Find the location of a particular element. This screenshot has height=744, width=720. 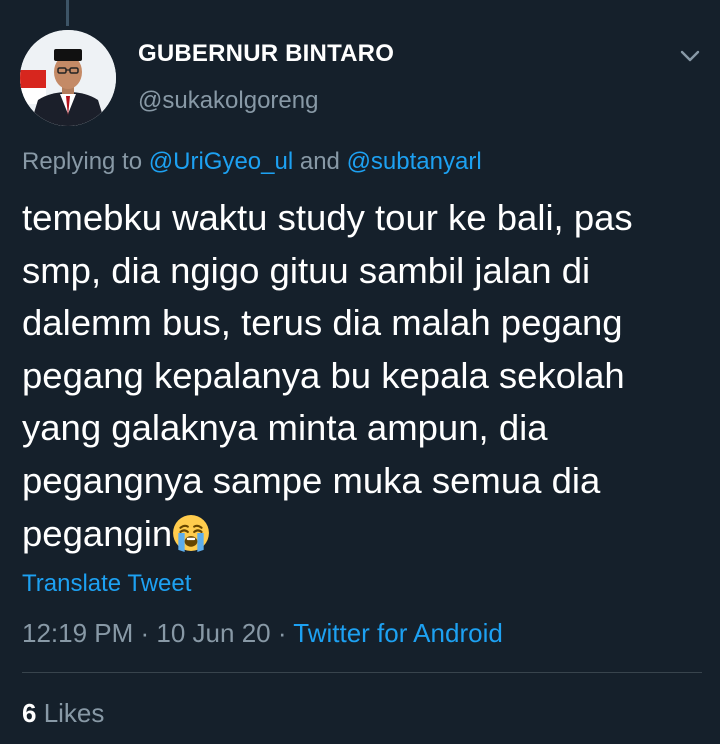

tweet-text-line: pegangnya sampe muka semua dia is located at coordinates (311, 480).